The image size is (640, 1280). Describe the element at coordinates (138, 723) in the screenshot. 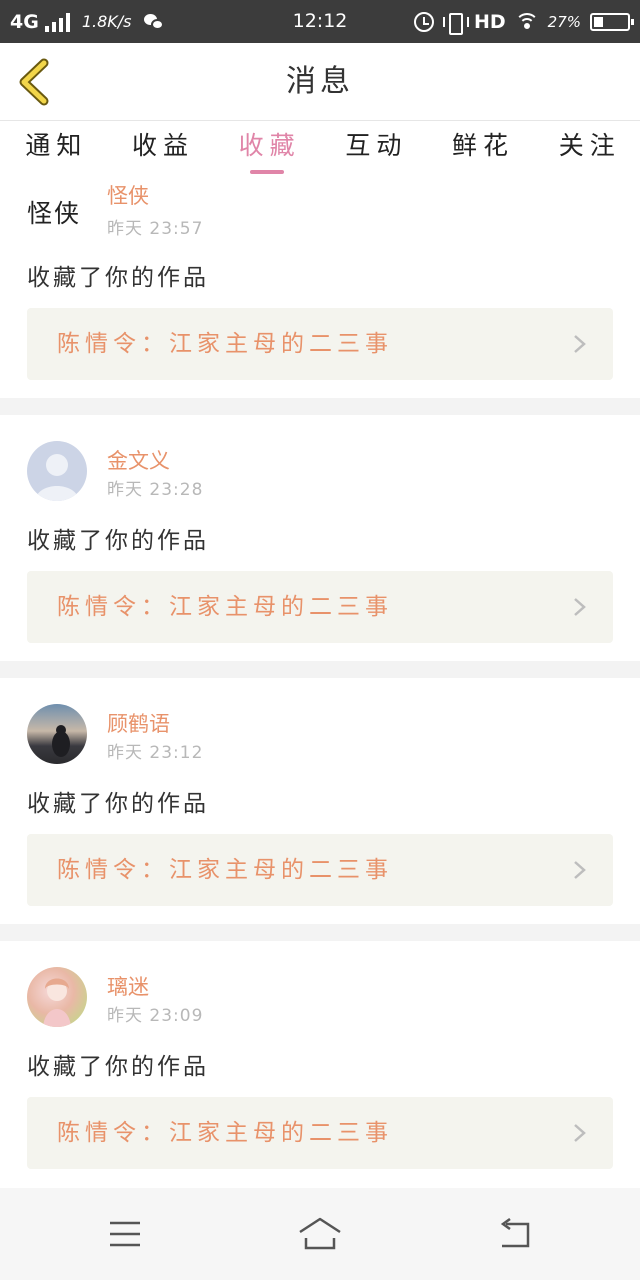

I see `username: 顾鹤语` at that location.